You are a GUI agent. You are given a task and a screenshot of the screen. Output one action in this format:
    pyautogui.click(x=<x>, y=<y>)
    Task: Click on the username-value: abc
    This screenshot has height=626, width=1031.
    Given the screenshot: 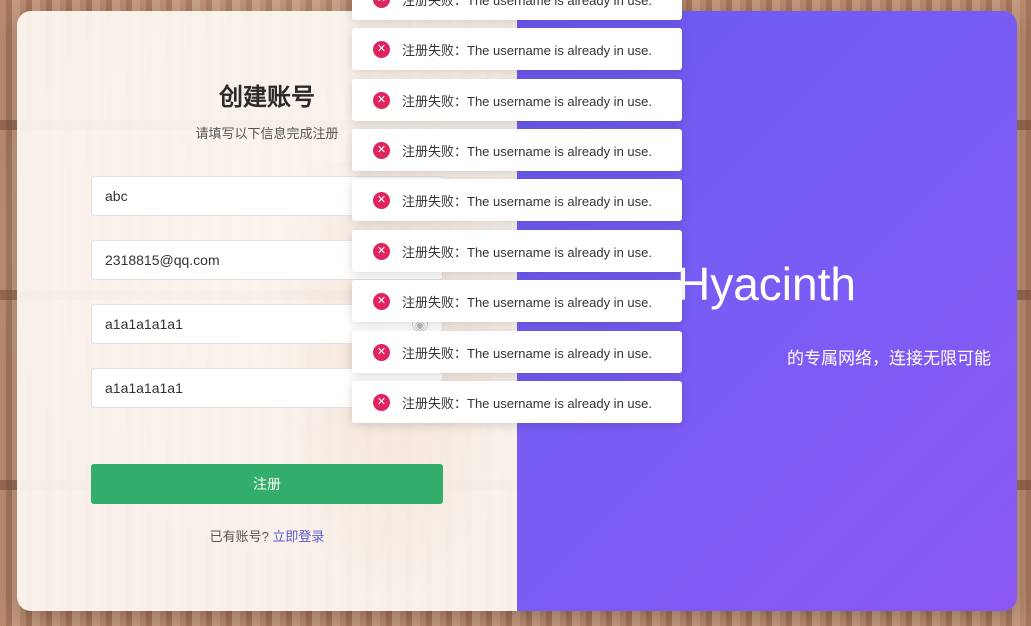 What is the action you would take?
    pyautogui.click(x=116, y=196)
    